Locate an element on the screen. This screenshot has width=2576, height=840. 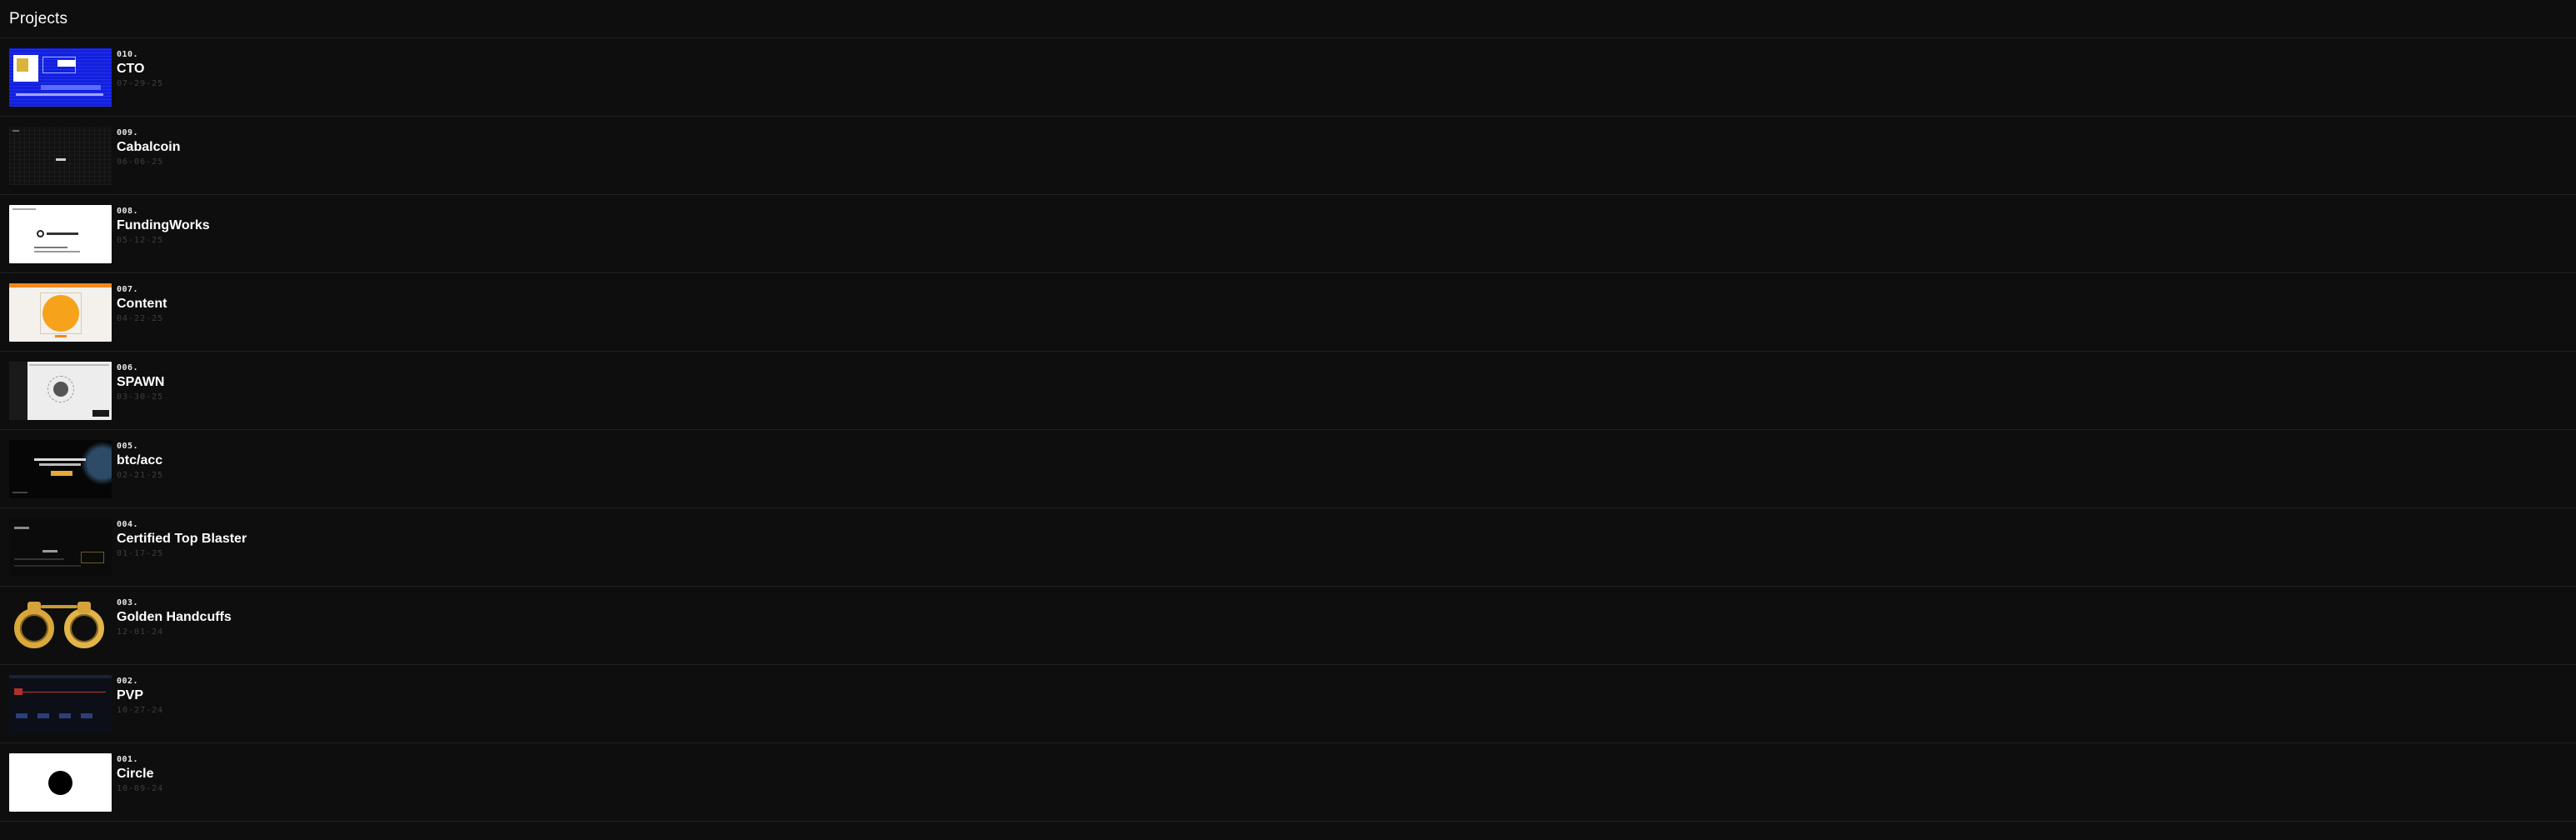
cto-thumbnail is located at coordinates (60, 77).